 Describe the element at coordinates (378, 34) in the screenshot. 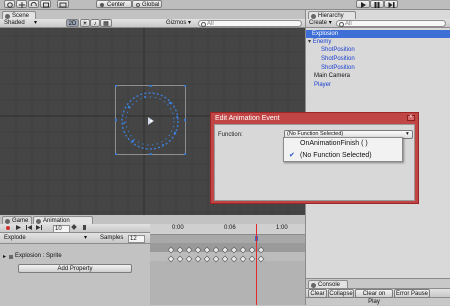

I see `hierarchy-item-explosion: Explosion` at that location.